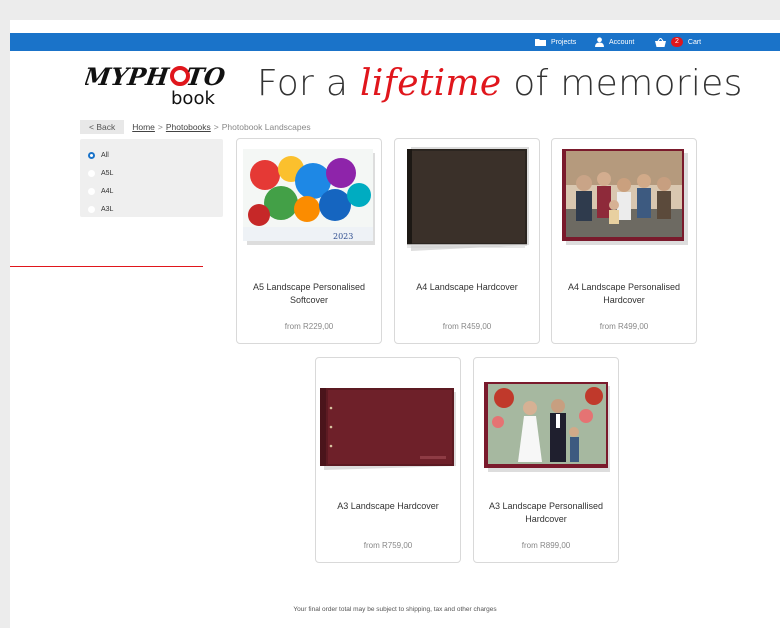 The height and width of the screenshot is (628, 780). What do you see at coordinates (107, 173) in the screenshot?
I see `filter-option-label: A5L` at bounding box center [107, 173].